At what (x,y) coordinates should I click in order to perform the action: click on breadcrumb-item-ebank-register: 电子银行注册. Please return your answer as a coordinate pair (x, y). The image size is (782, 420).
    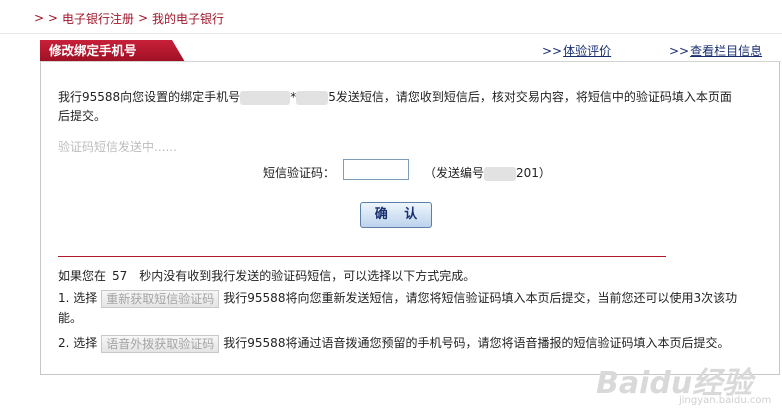
    Looking at the image, I should click on (98, 18).